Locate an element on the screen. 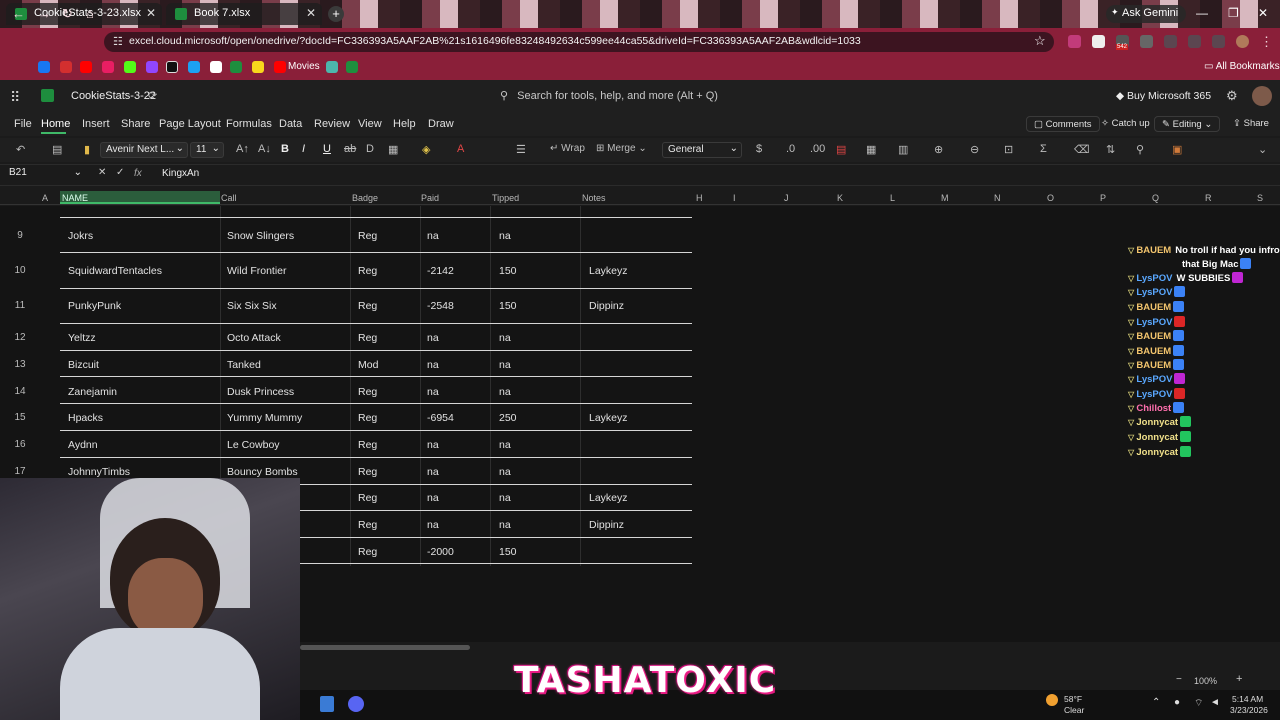 Image resolution: width=1280 pixels, height=720 pixels. app-launcher-icon: ⠿ is located at coordinates (15, 97).